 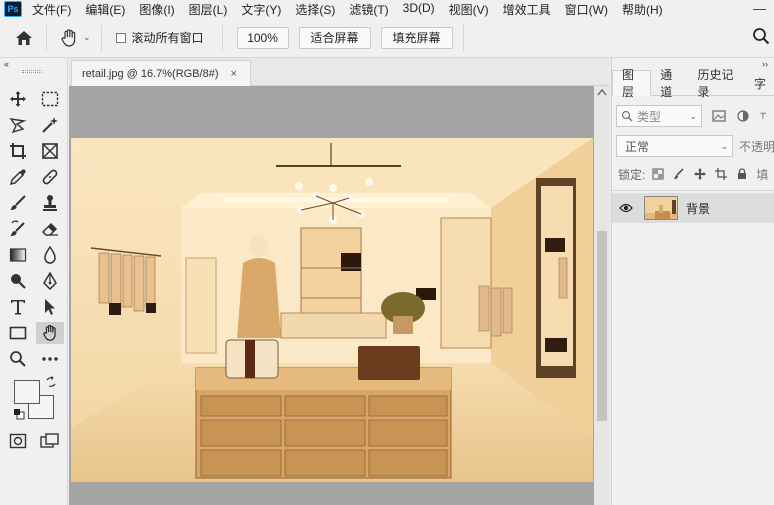 What do you see at coordinates (68, 37) in the screenshot?
I see `hand-icon` at bounding box center [68, 37].